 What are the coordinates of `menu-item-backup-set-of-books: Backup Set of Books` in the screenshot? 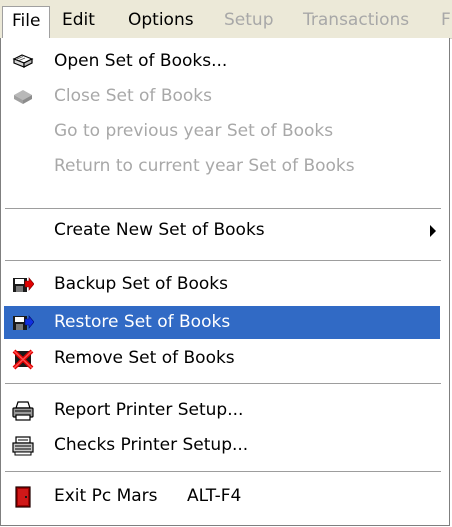 It's located at (222, 284).